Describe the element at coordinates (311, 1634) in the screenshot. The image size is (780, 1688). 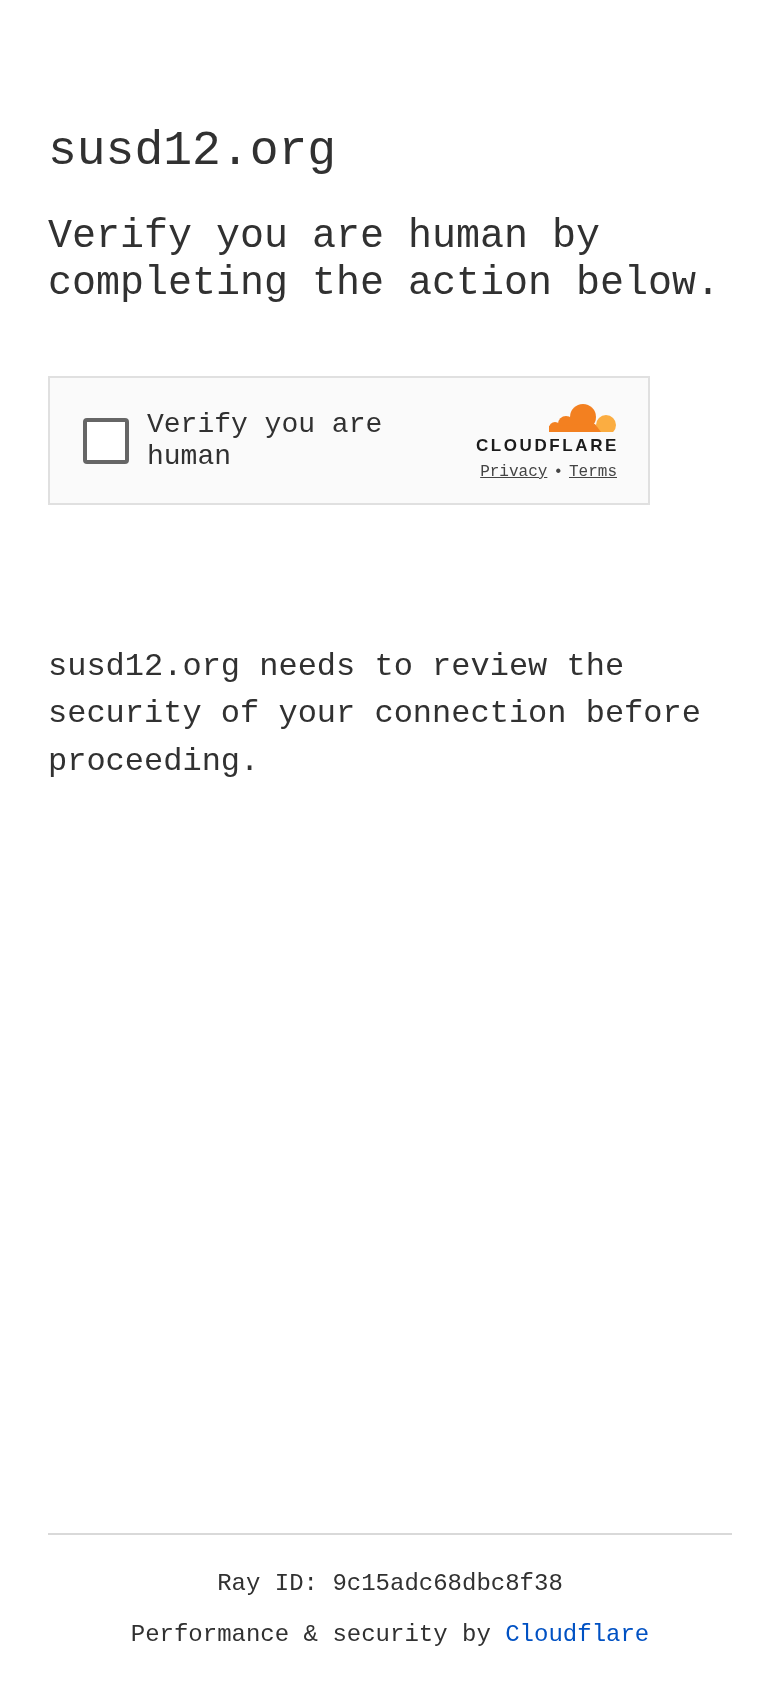
I see `credit-text: Performance & security by` at that location.